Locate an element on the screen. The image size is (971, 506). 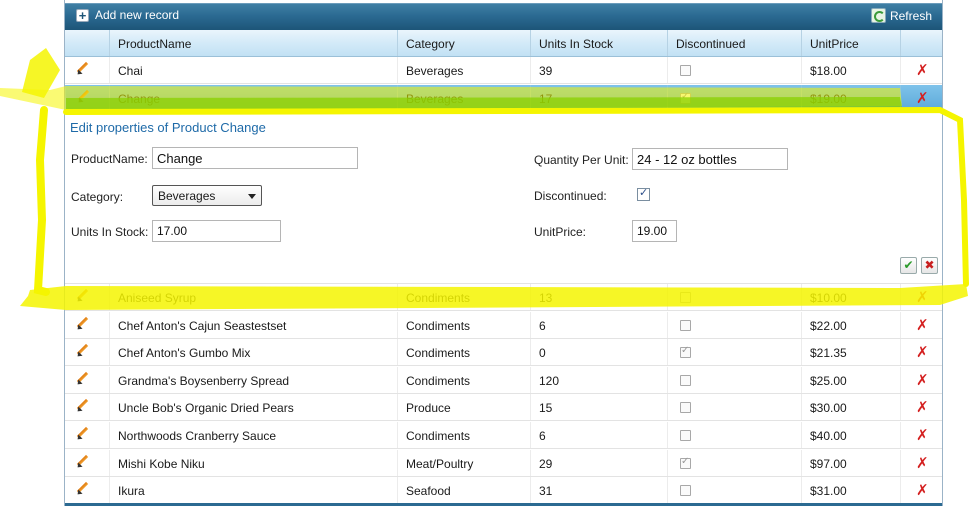
category-label: Category: is located at coordinates (97, 197).